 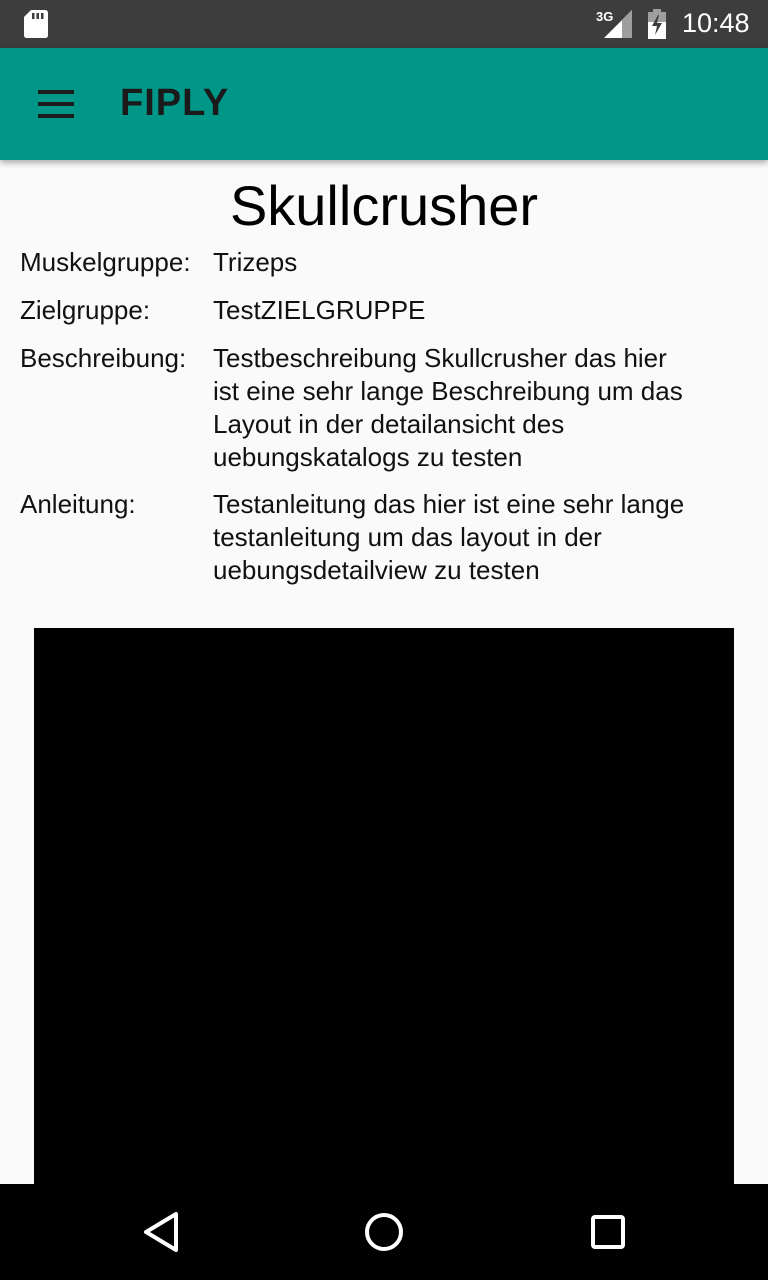 I want to click on back-button, so click(x=160, y=1232).